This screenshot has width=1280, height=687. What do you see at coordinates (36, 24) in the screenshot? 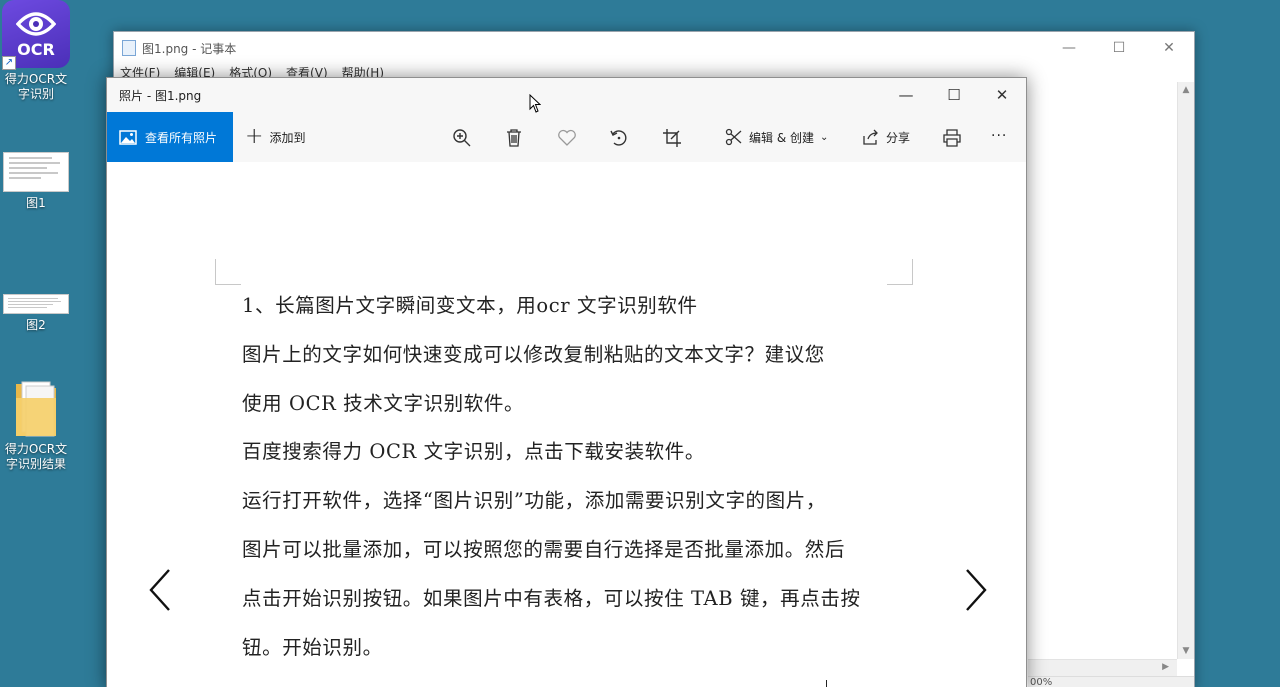
I see `eye-icon` at bounding box center [36, 24].